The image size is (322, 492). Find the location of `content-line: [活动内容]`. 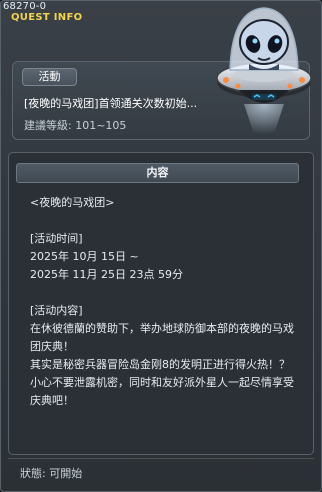

content-line: [活动内容] is located at coordinates (56, 310).